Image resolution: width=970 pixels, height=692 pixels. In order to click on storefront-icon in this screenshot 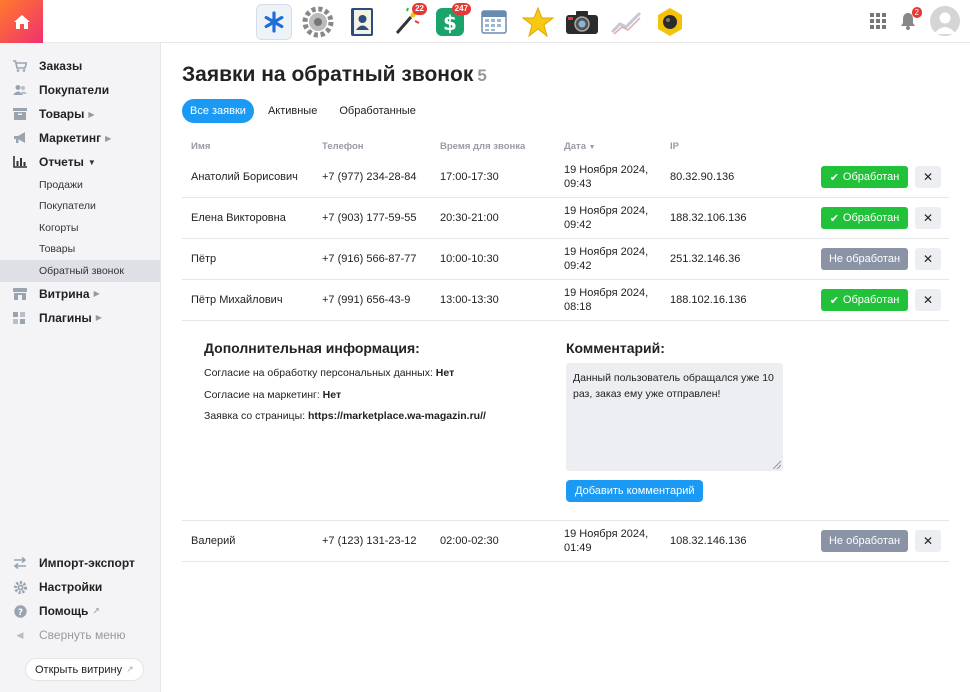, I will do `click(20, 293)`.